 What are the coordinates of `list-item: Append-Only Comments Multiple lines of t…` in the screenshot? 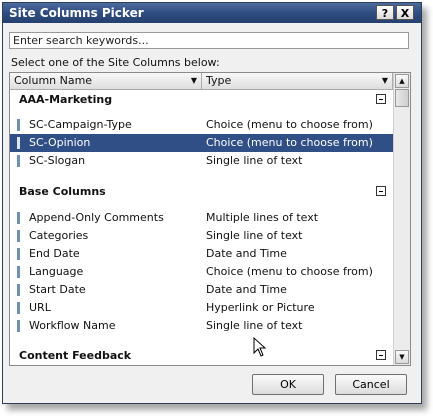 It's located at (201, 218).